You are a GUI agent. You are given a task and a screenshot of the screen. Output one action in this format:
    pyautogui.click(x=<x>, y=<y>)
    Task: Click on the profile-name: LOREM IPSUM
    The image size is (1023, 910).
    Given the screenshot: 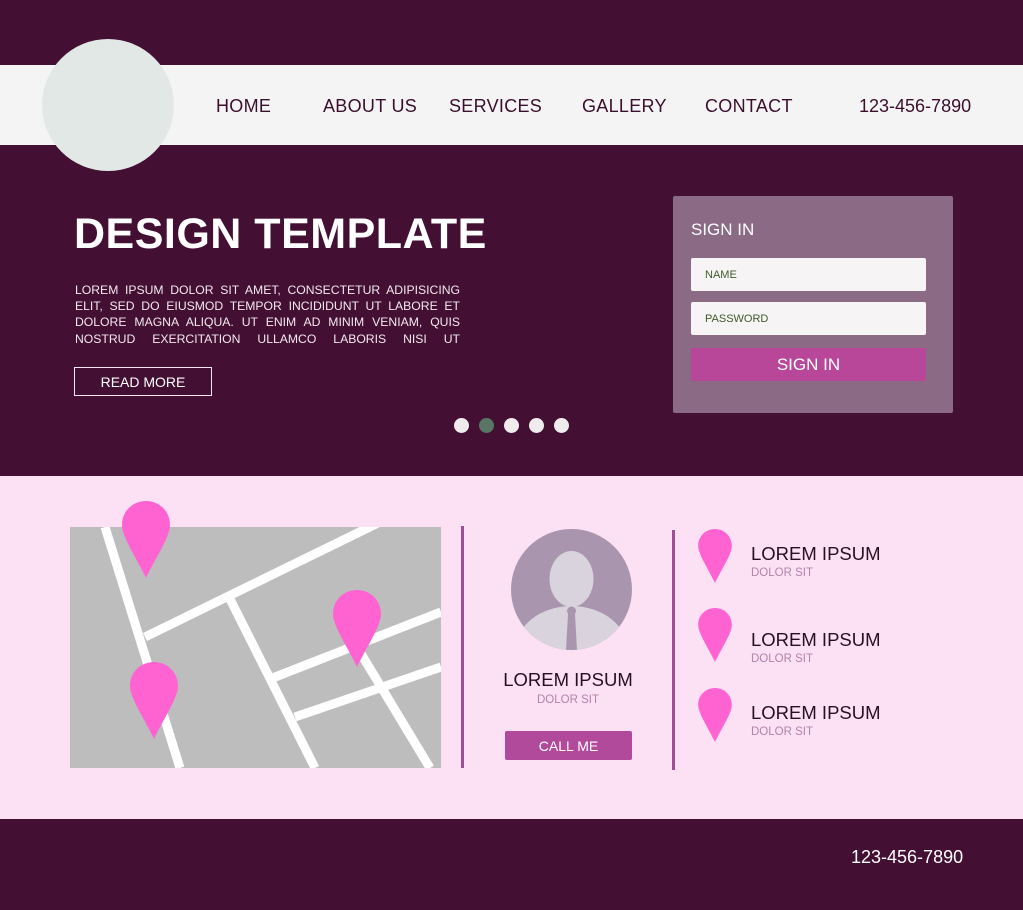 What is the action you would take?
    pyautogui.click(x=568, y=679)
    